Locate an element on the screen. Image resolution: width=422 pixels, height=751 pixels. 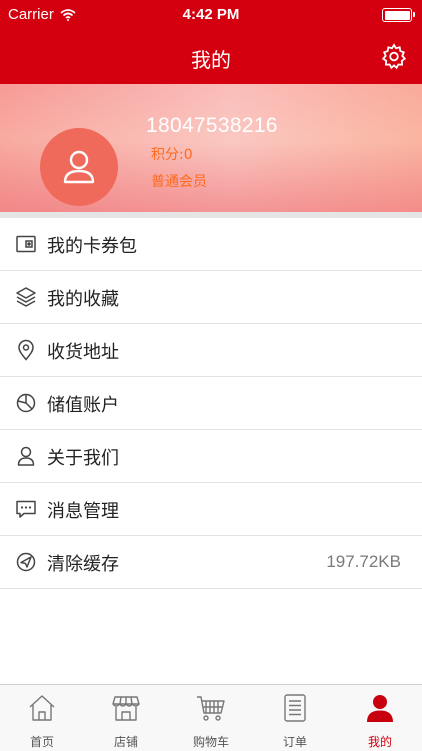
menu-item-label: 收货地址 is located at coordinates (83, 352).